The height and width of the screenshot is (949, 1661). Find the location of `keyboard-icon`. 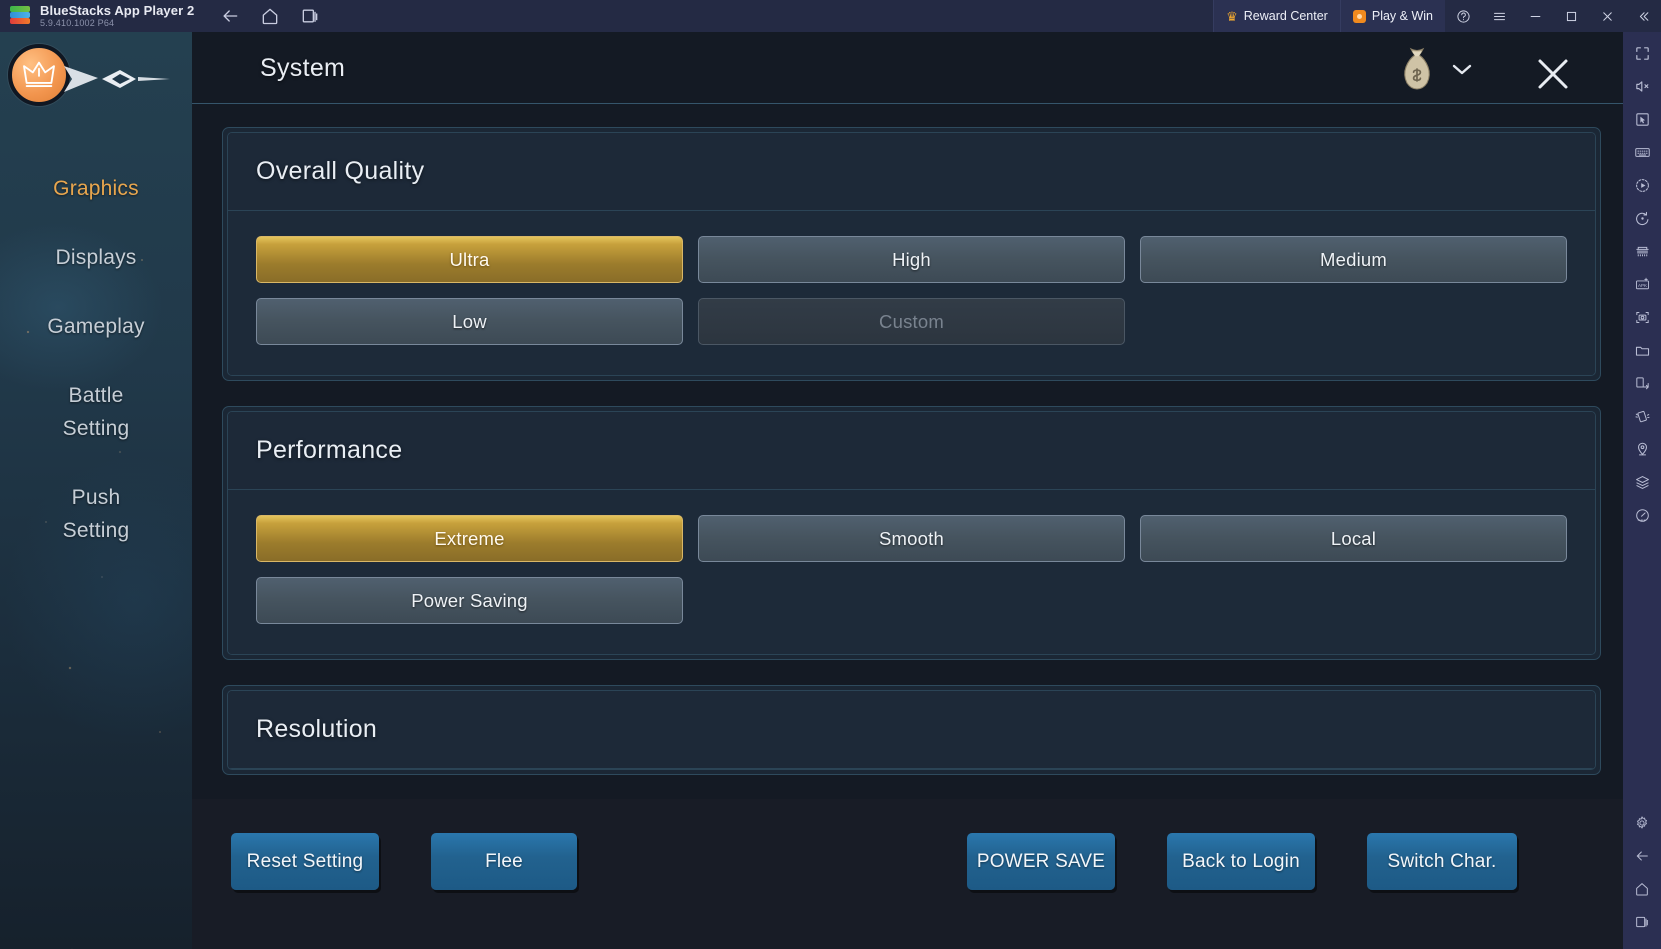

keyboard-icon is located at coordinates (1642, 152).